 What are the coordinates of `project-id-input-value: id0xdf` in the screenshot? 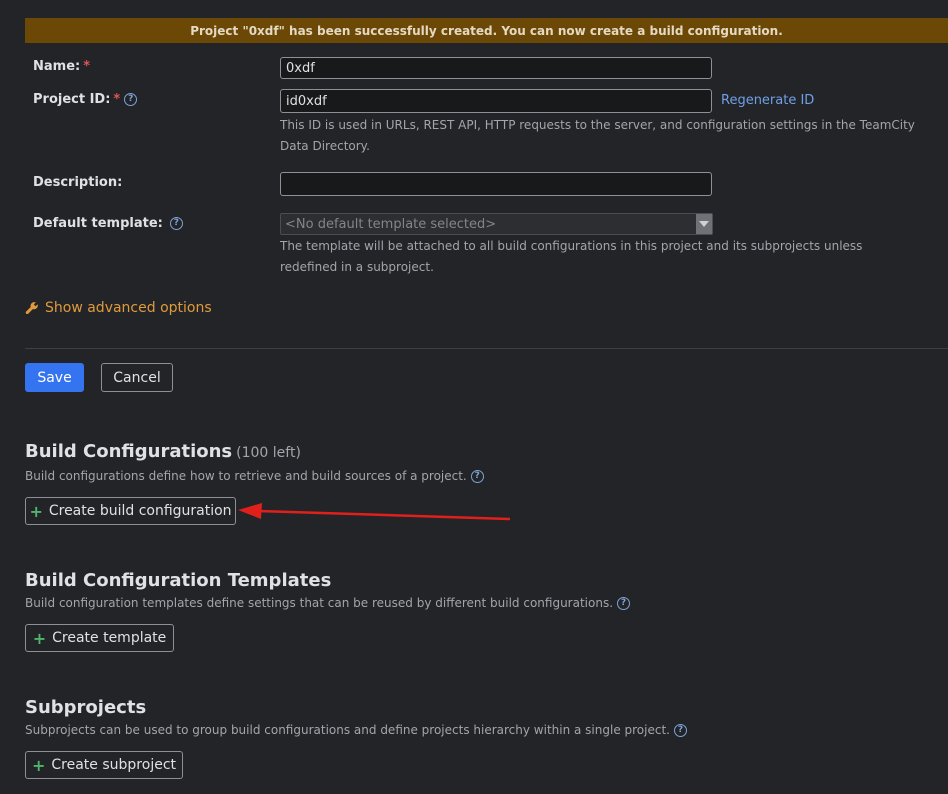 It's located at (306, 101).